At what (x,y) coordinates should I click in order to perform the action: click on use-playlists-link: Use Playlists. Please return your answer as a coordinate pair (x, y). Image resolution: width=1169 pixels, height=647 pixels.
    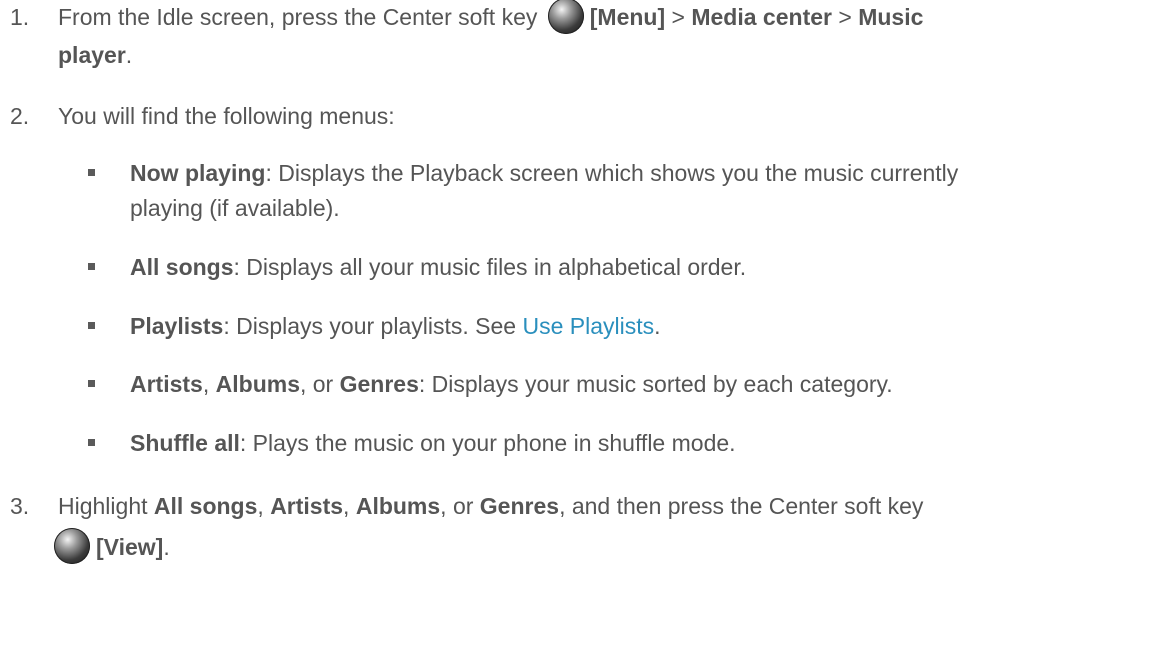
    Looking at the image, I should click on (588, 326).